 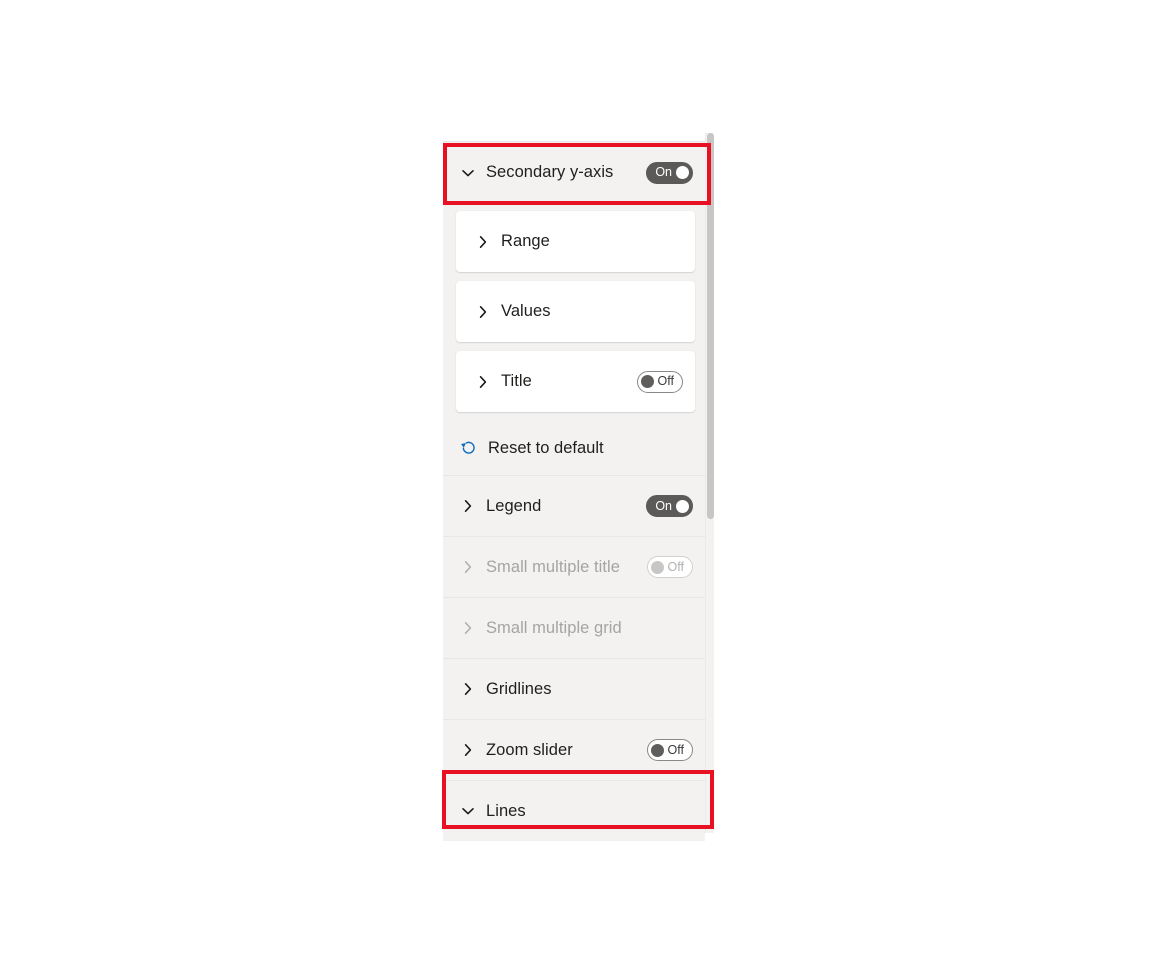 I want to click on subsection-label-title: Title, so click(x=516, y=381).